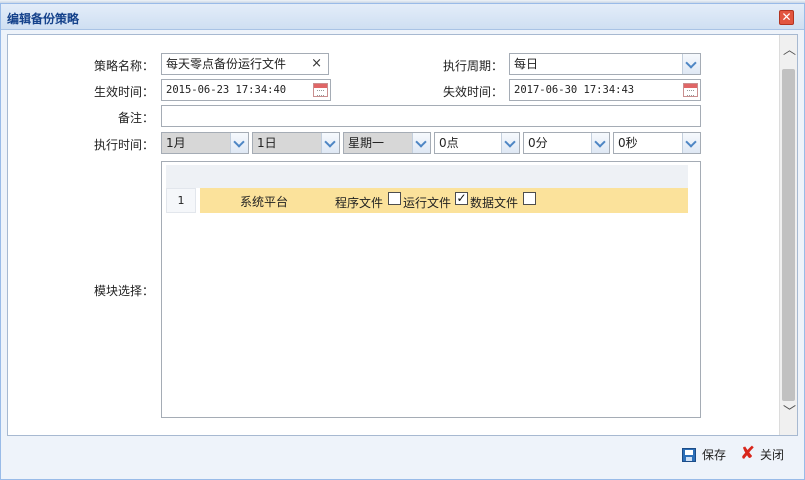  I want to click on day-select: 1日, so click(296, 143).